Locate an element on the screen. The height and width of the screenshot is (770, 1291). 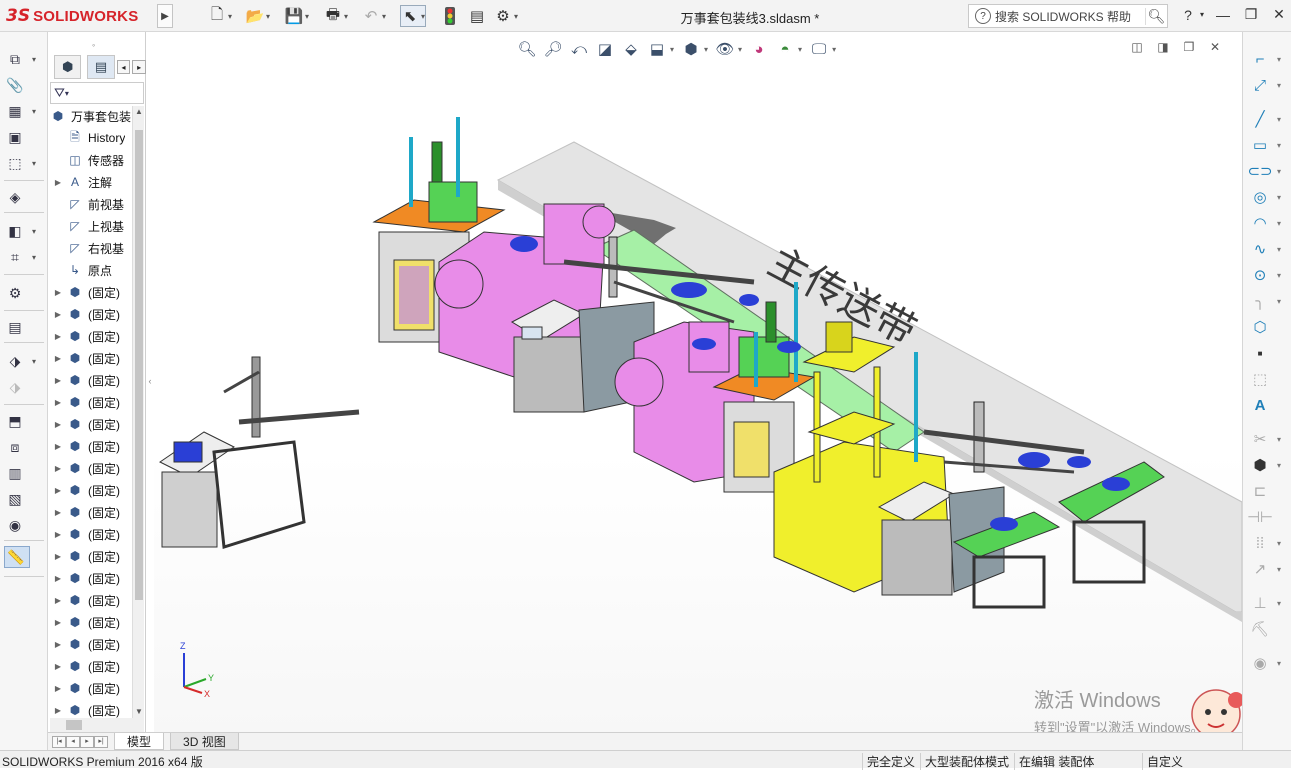
tree-item: ◸ 上视基 is located at coordinates (90, 226).